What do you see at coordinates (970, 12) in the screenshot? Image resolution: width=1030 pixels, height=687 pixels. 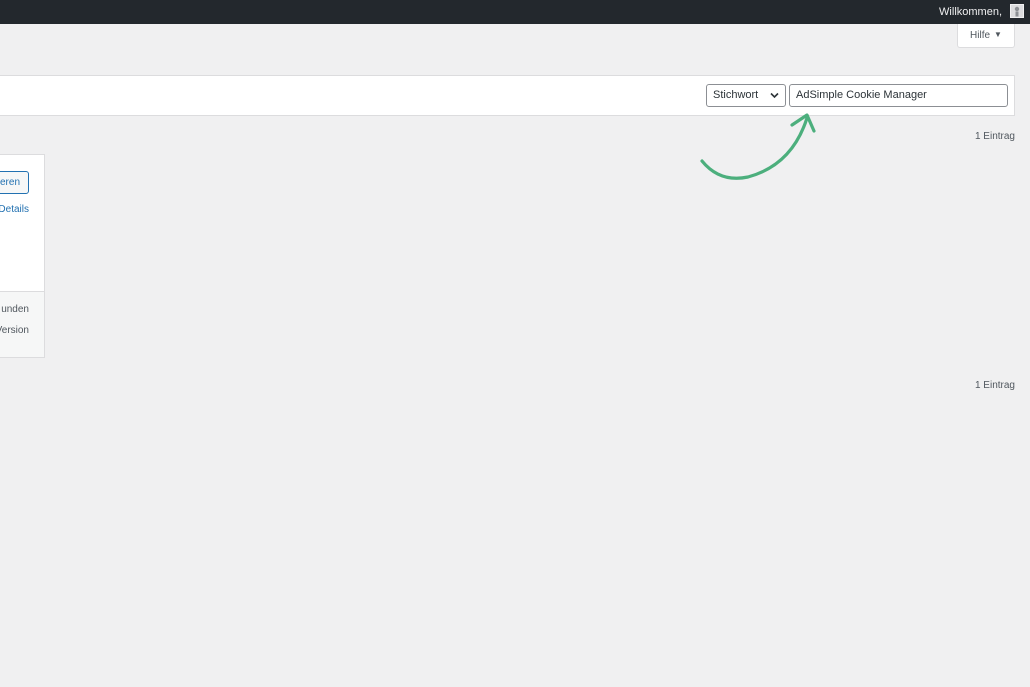 I see `welcome-greeting: Willkommen,` at bounding box center [970, 12].